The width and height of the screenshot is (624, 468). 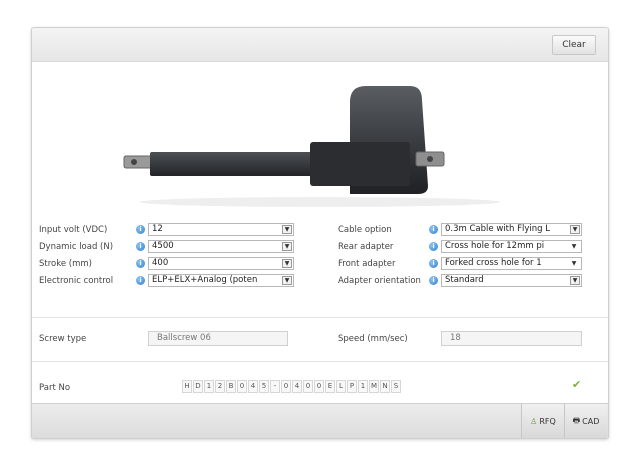 What do you see at coordinates (76, 281) in the screenshot?
I see `electronic-control-label: Electronic control` at bounding box center [76, 281].